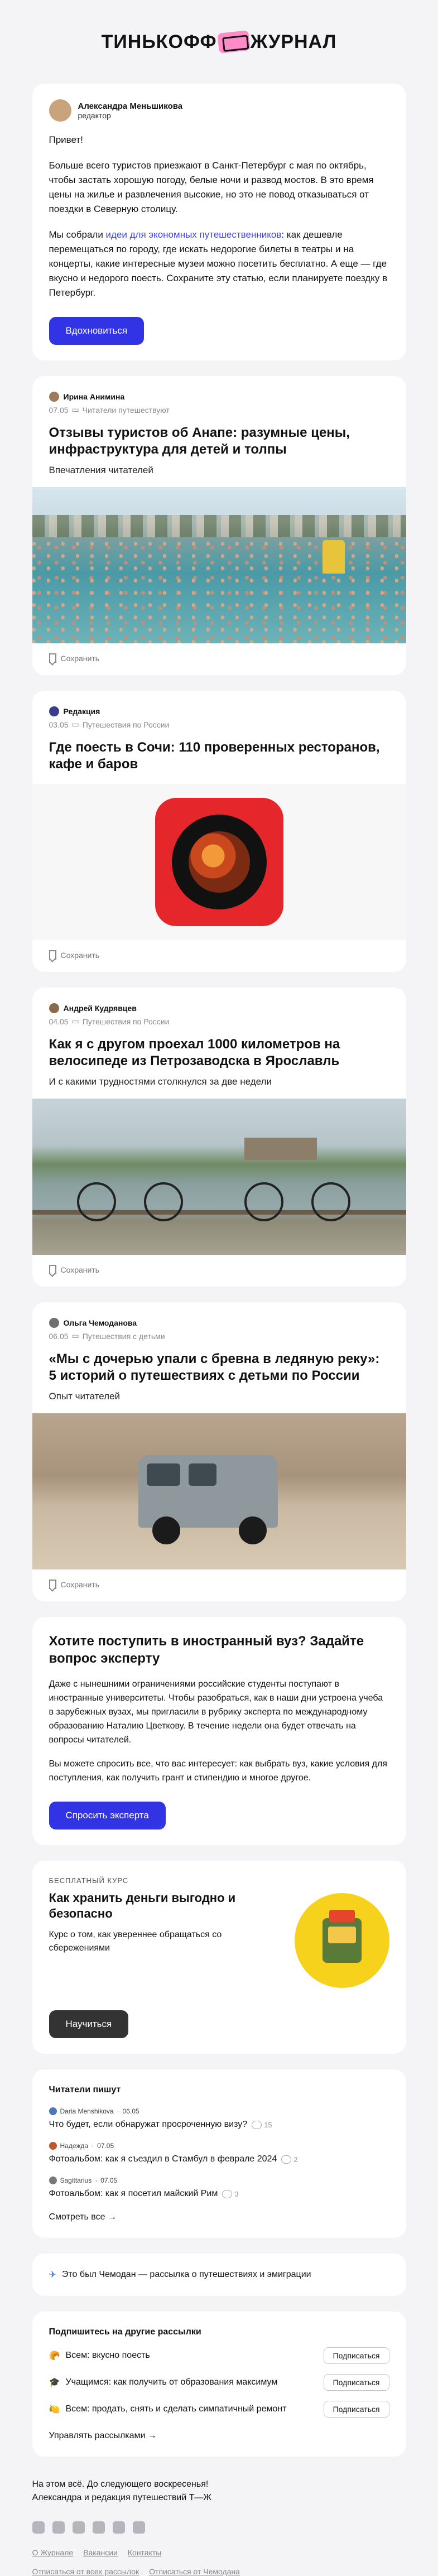 This screenshot has width=438, height=2576. I want to click on article-author: Ирина Анимина, so click(219, 397).